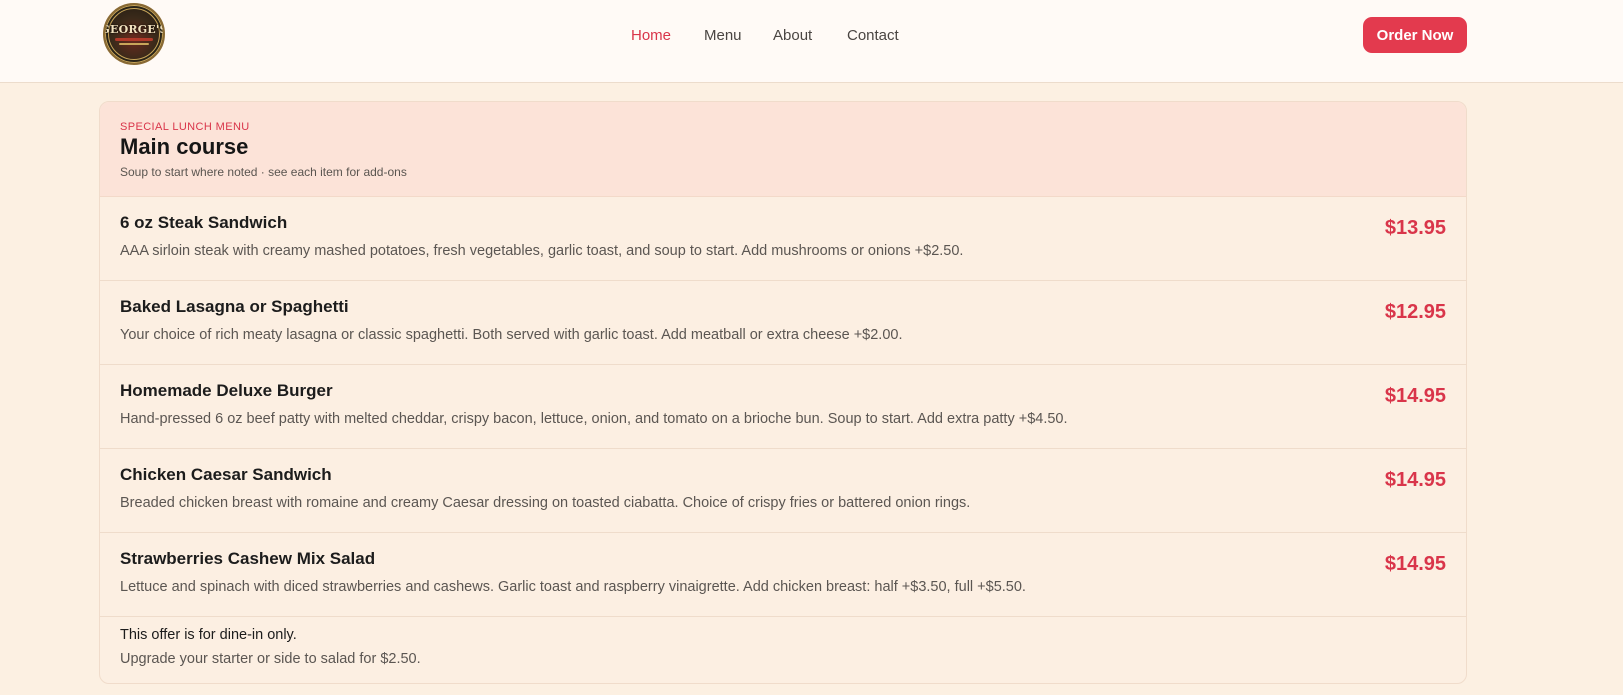  What do you see at coordinates (723, 36) in the screenshot?
I see `nav-menu: Menu` at bounding box center [723, 36].